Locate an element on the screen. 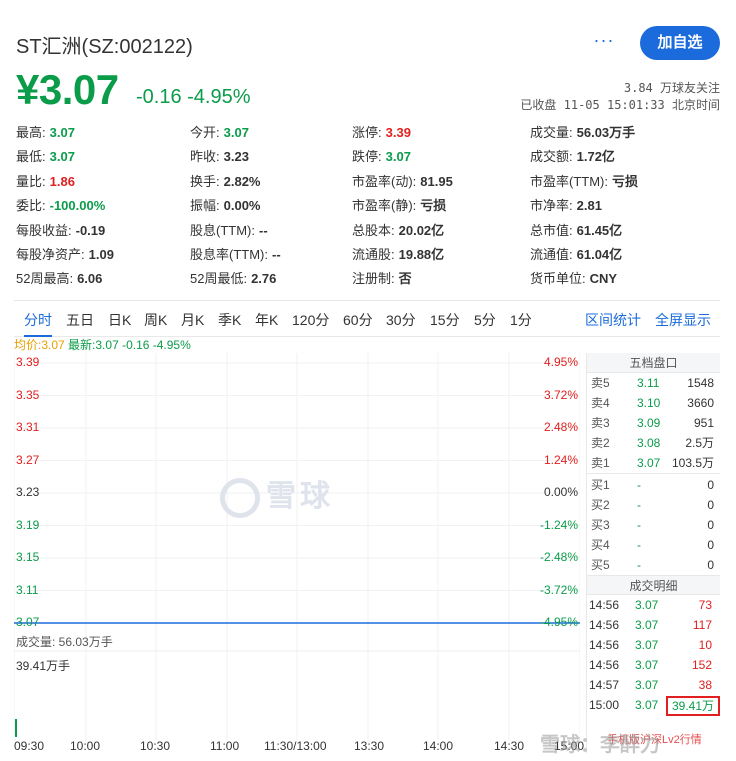 This screenshot has height=761, width=736. x-tick-label: 11:00 is located at coordinates (225, 746).